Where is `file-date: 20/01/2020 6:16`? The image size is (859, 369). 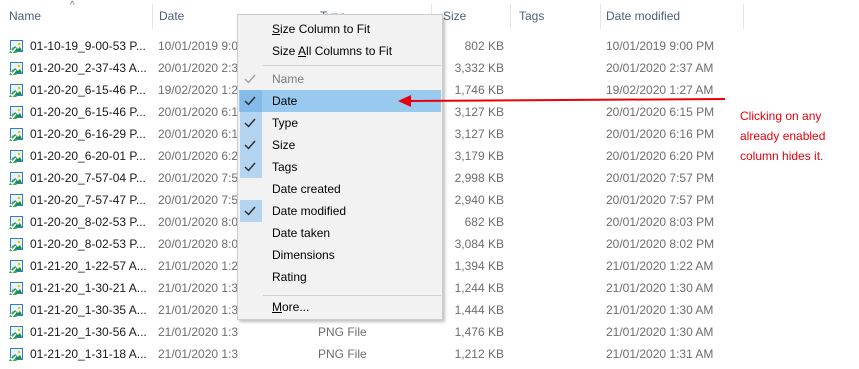
file-date: 20/01/2020 6:16 is located at coordinates (198, 134).